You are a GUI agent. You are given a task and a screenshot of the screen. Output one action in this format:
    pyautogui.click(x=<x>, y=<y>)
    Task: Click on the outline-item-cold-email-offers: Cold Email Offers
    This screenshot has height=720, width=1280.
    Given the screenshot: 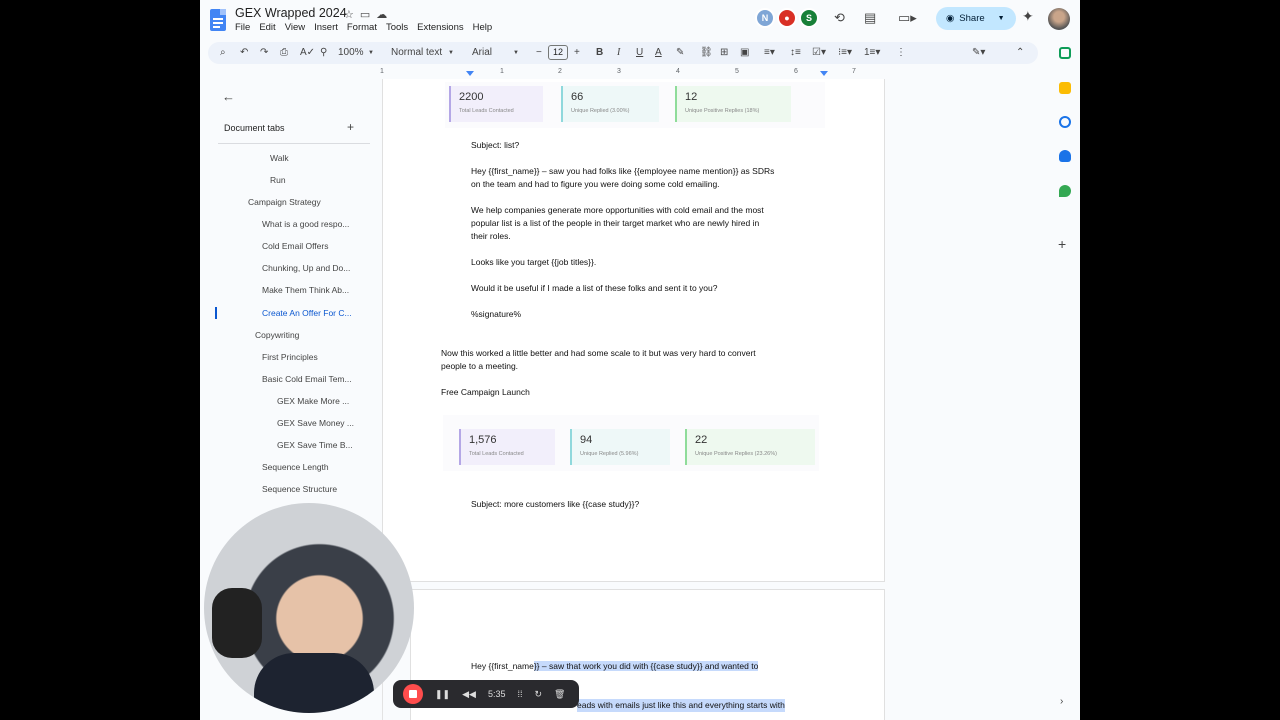 What is the action you would take?
    pyautogui.click(x=295, y=246)
    